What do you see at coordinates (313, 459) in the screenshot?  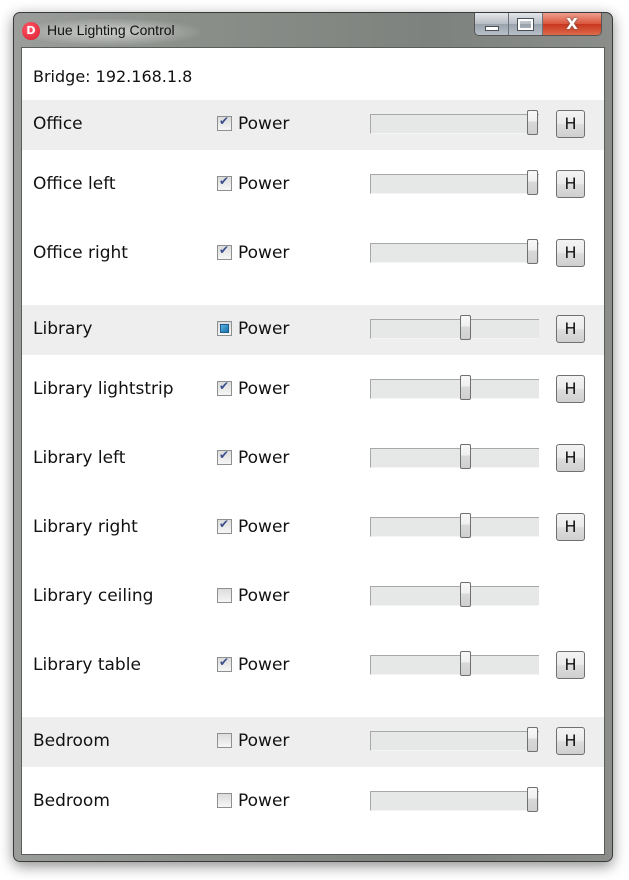 I see `light-row: Library left Power H` at bounding box center [313, 459].